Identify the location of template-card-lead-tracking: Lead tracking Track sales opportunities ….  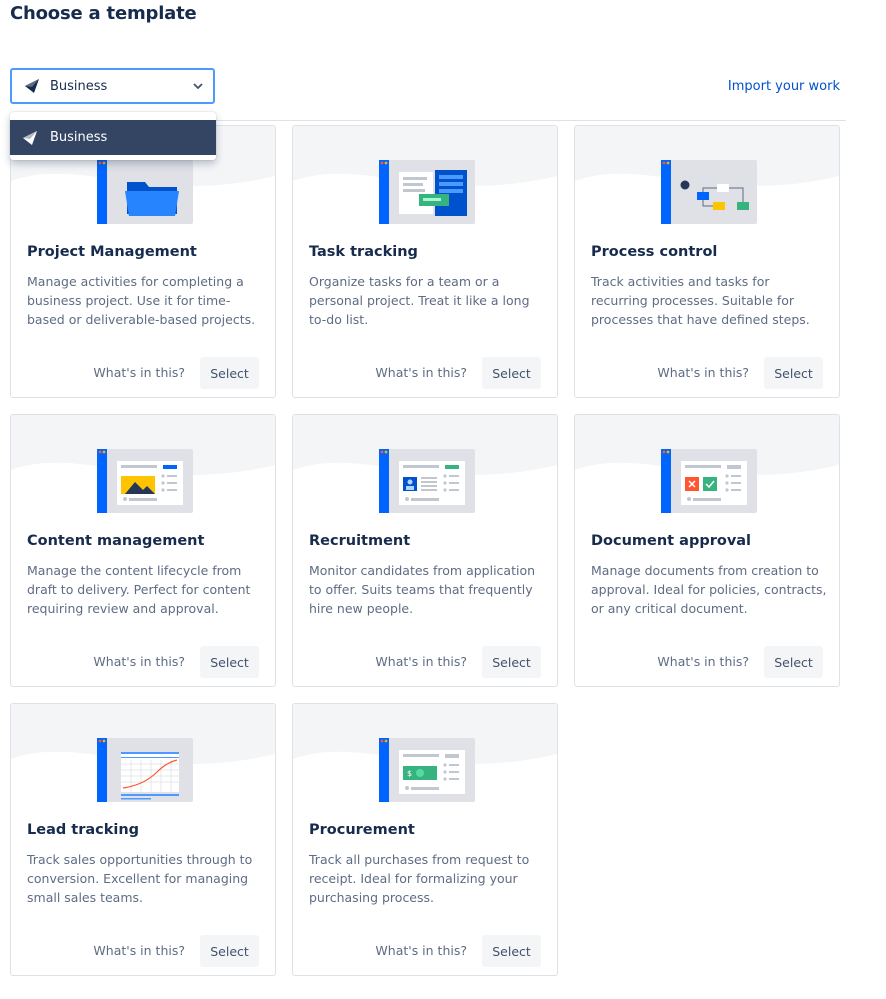
(143, 839).